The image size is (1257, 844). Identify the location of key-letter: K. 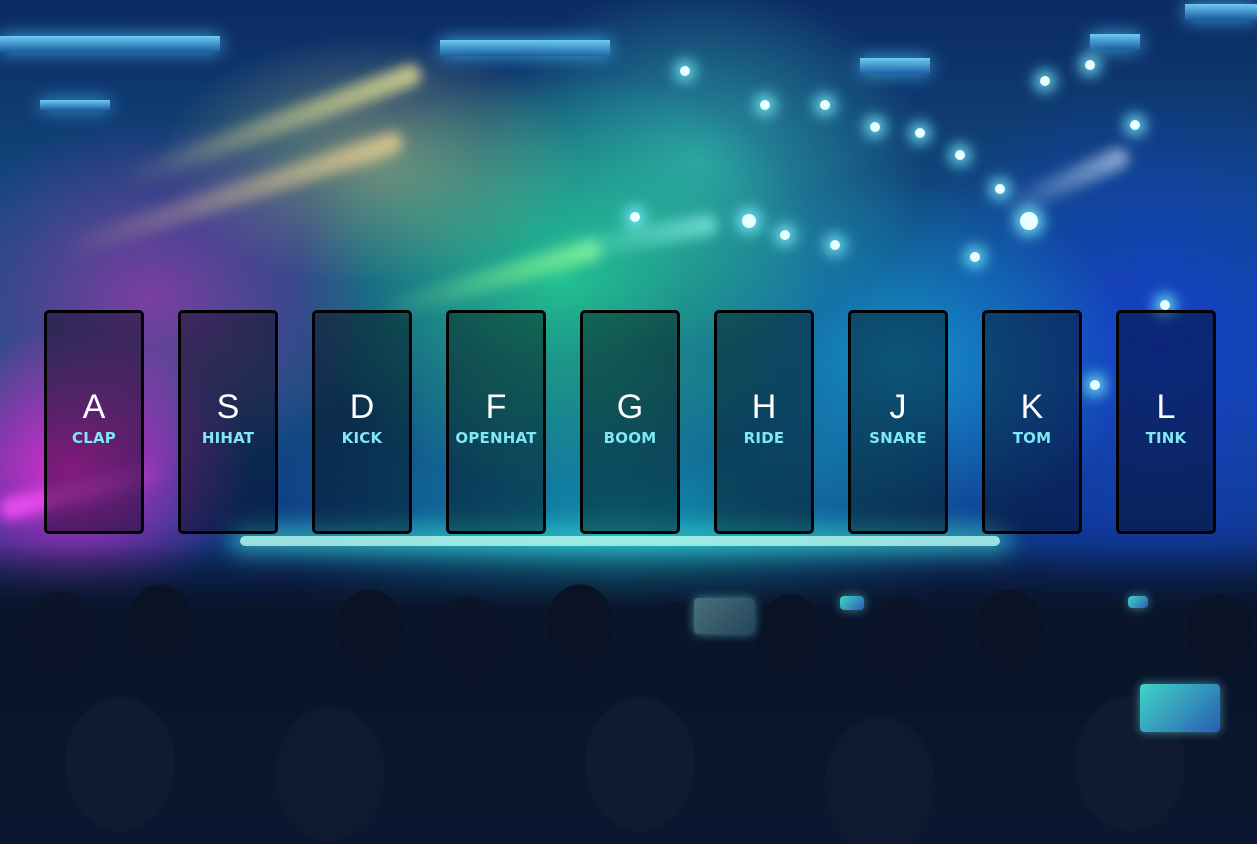
(1032, 407).